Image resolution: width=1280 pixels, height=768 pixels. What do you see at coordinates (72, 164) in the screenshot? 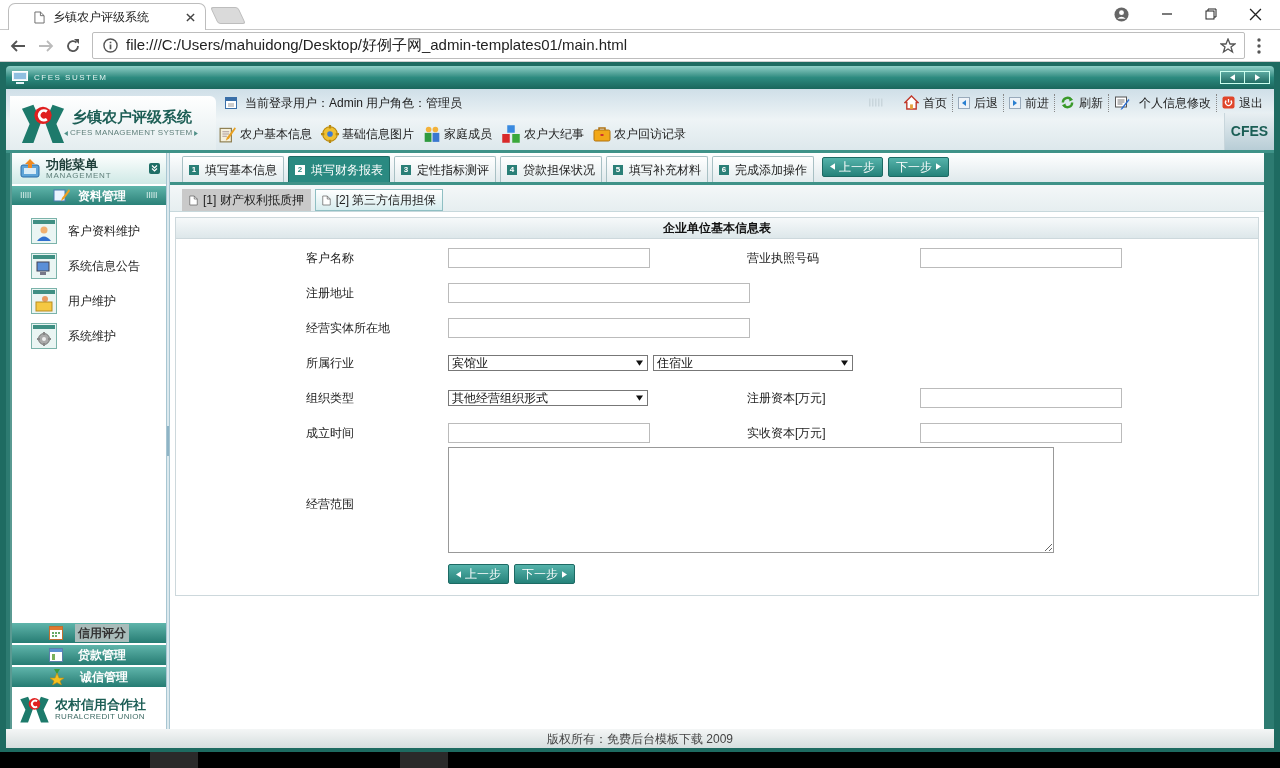
I see `menu-title: 功能菜单` at bounding box center [72, 164].